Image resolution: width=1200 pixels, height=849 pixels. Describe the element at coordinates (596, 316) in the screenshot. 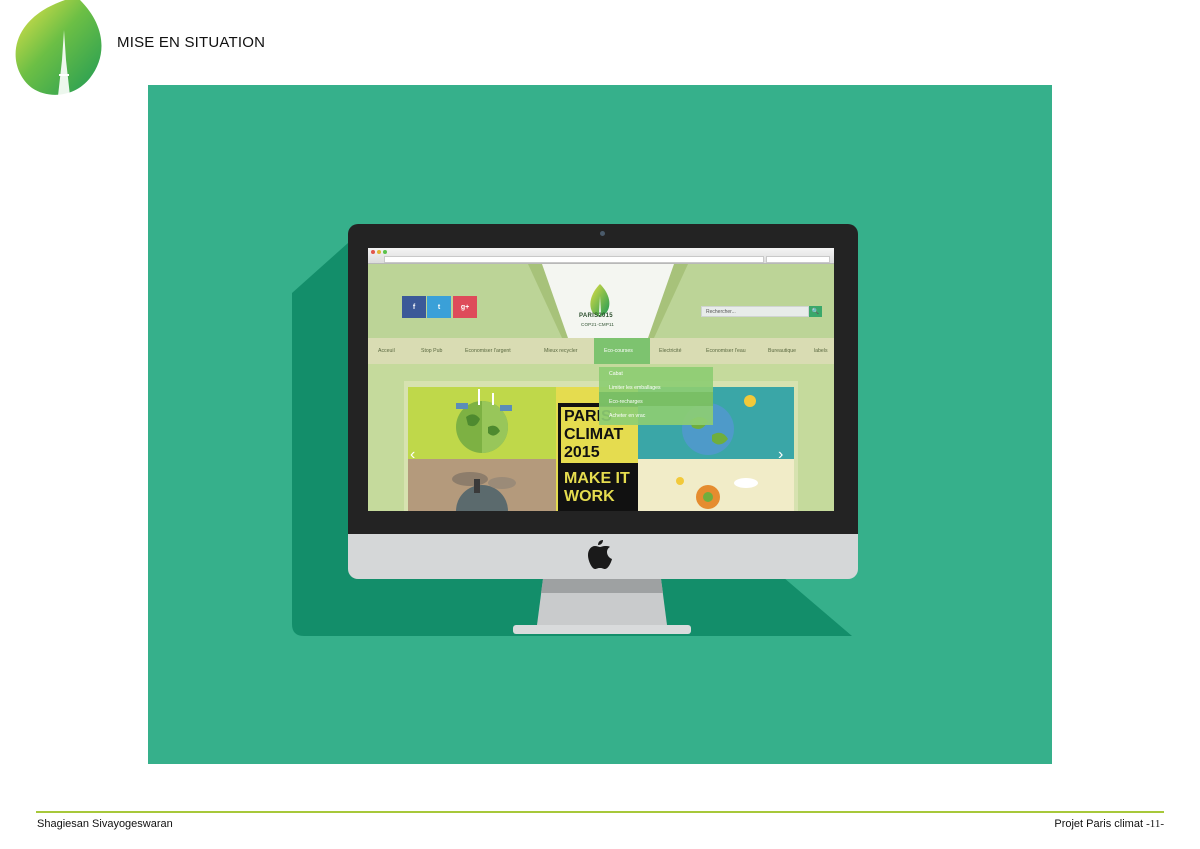

I see `paris2015-wordmark: PARIS2015` at that location.